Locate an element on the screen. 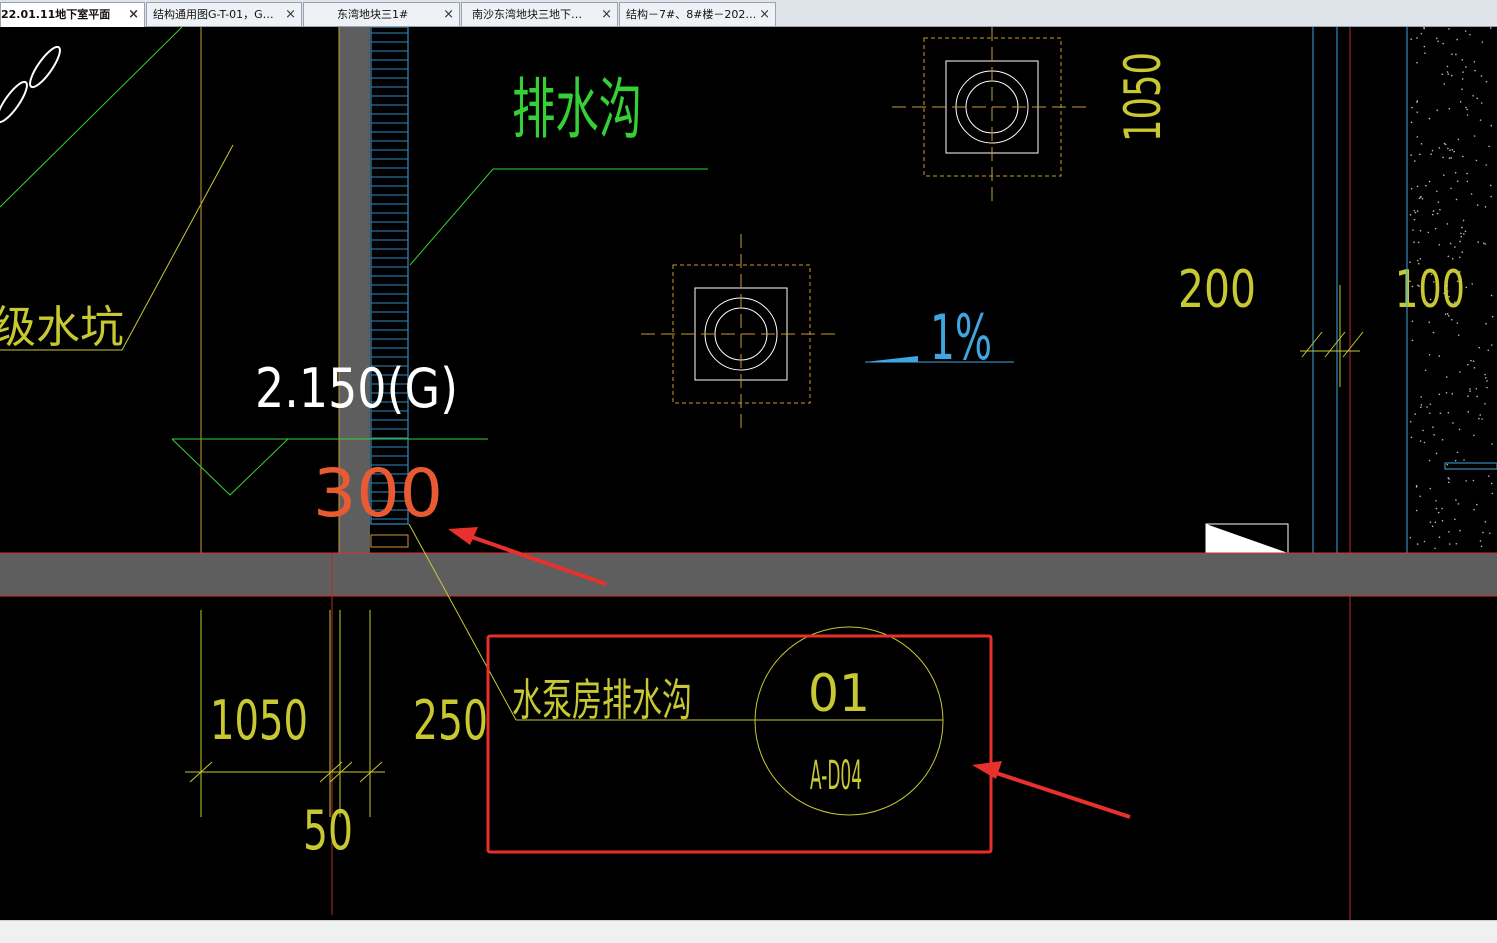 This screenshot has height=943, width=1497. tab-nansha-basement: 南沙东湾地块三地下… × is located at coordinates (539, 14).